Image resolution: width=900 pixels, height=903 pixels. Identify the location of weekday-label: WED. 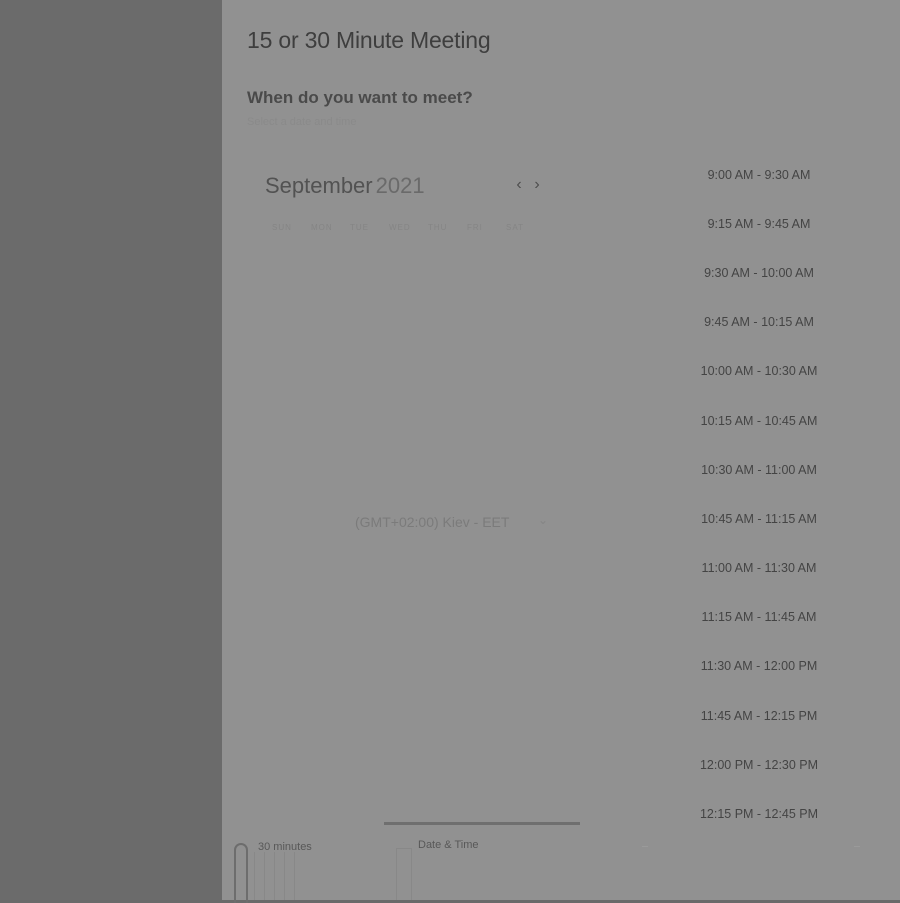
(400, 227).